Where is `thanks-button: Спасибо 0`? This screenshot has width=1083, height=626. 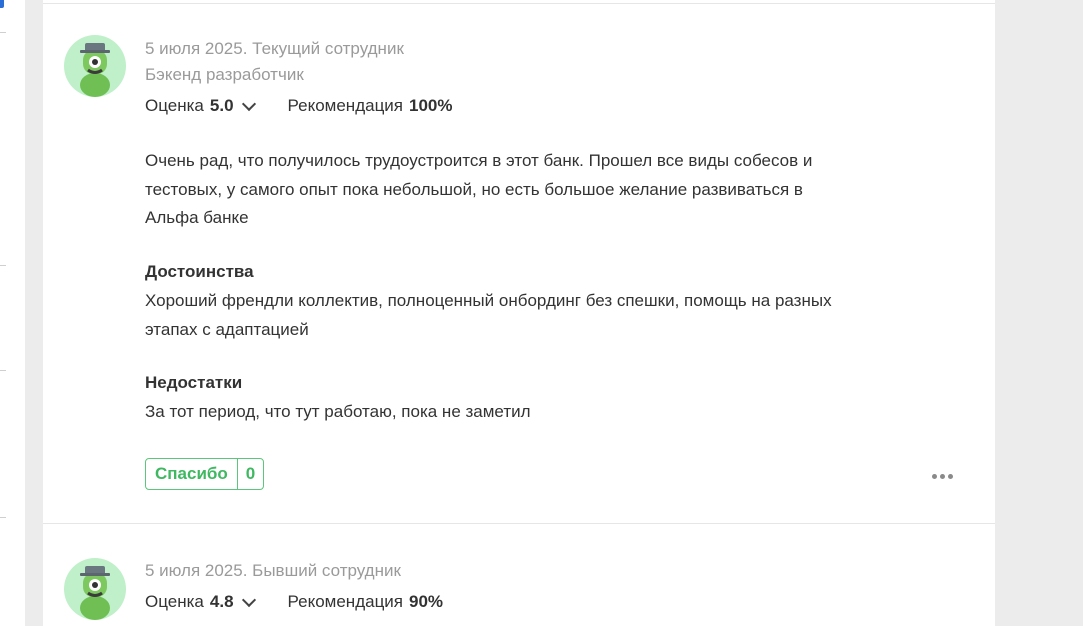 thanks-button: Спасибо 0 is located at coordinates (205, 474).